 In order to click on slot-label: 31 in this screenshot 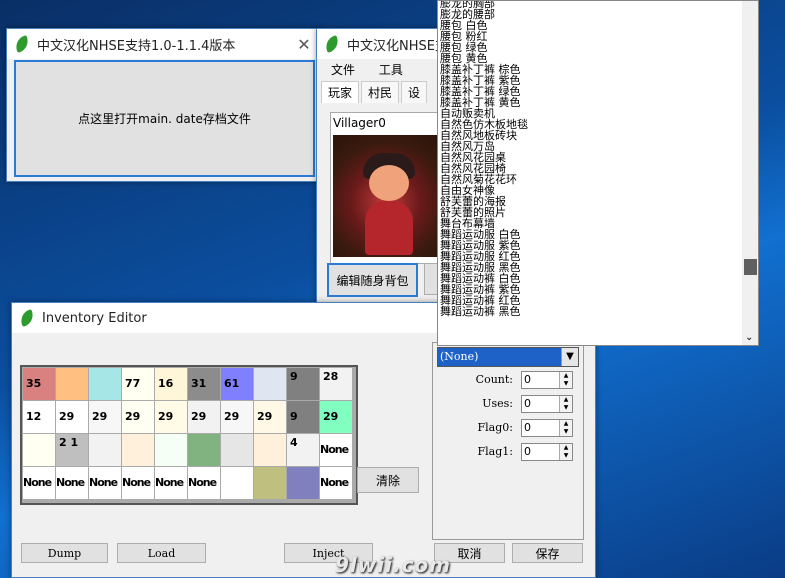, I will do `click(199, 383)`.